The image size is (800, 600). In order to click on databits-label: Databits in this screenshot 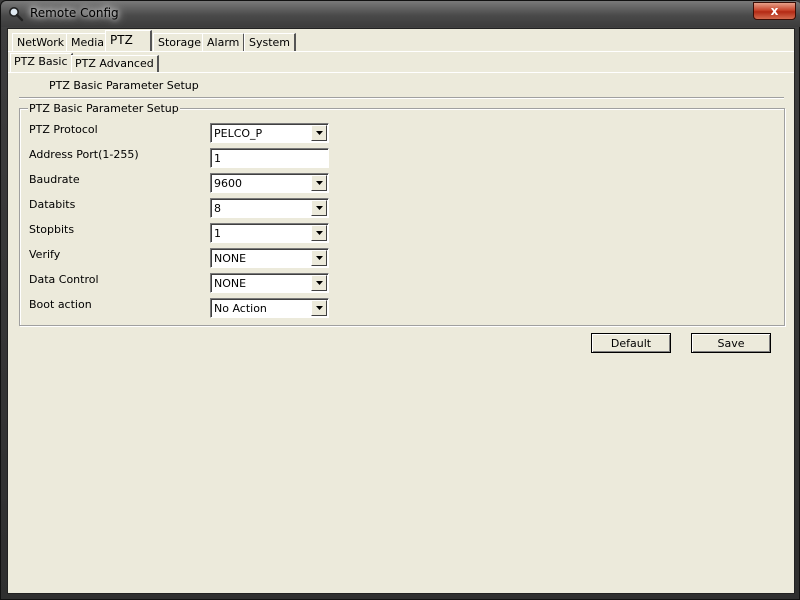, I will do `click(52, 204)`.